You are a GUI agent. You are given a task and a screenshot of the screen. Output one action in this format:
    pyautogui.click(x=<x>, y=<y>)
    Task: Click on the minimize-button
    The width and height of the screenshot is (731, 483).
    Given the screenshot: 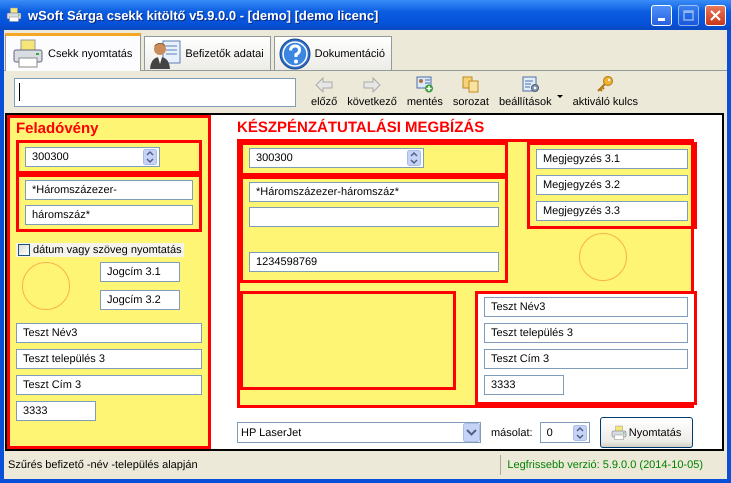 What is the action you would take?
    pyautogui.click(x=661, y=15)
    